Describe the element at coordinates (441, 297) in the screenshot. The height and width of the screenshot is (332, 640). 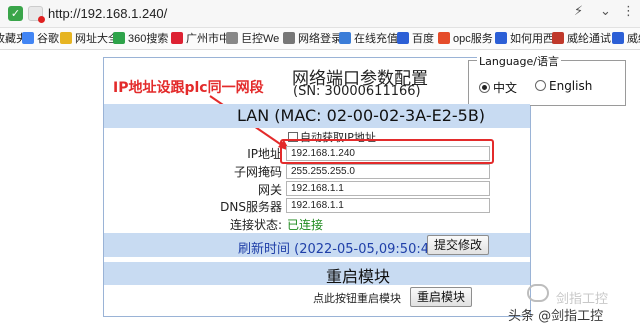
I see `reboot-button: 重启模块` at that location.